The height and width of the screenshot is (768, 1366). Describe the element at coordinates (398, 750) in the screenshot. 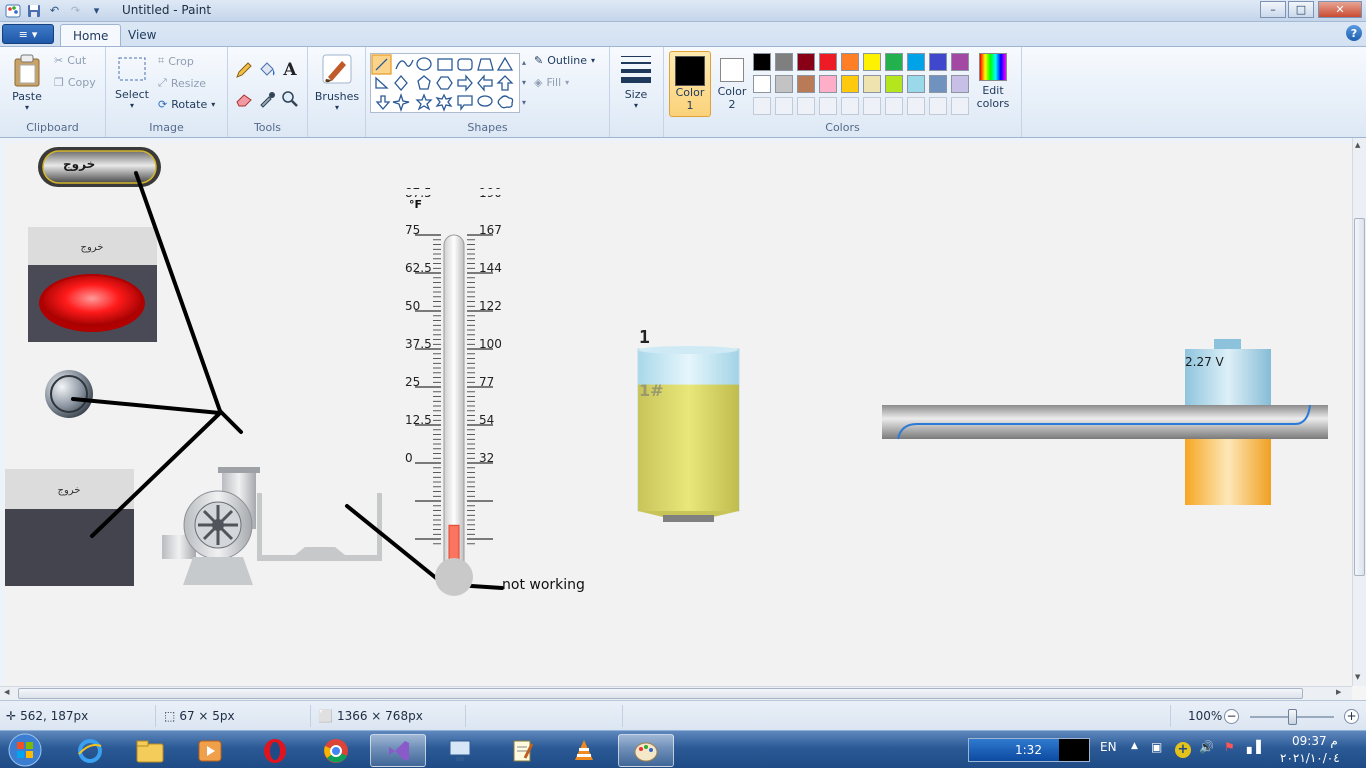

I see `visual-studio-icon` at that location.